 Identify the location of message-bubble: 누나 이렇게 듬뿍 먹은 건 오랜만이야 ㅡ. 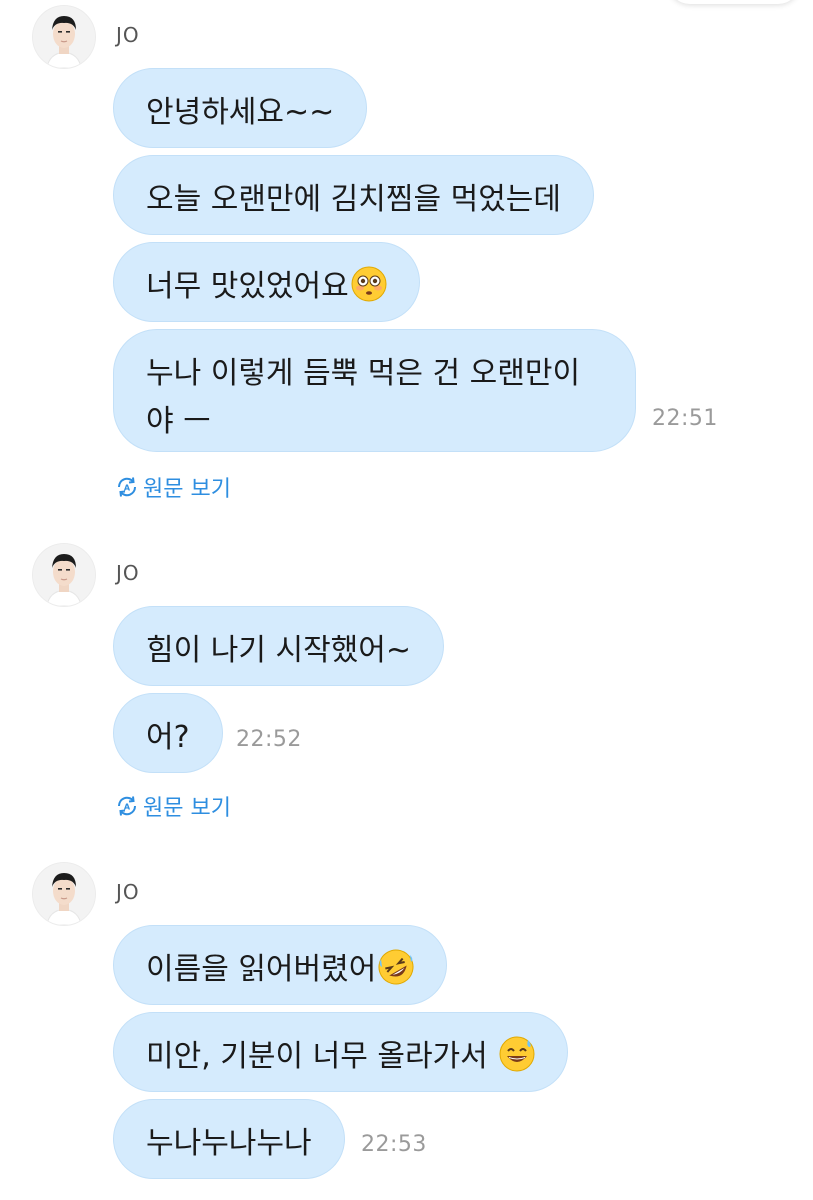
(374, 390).